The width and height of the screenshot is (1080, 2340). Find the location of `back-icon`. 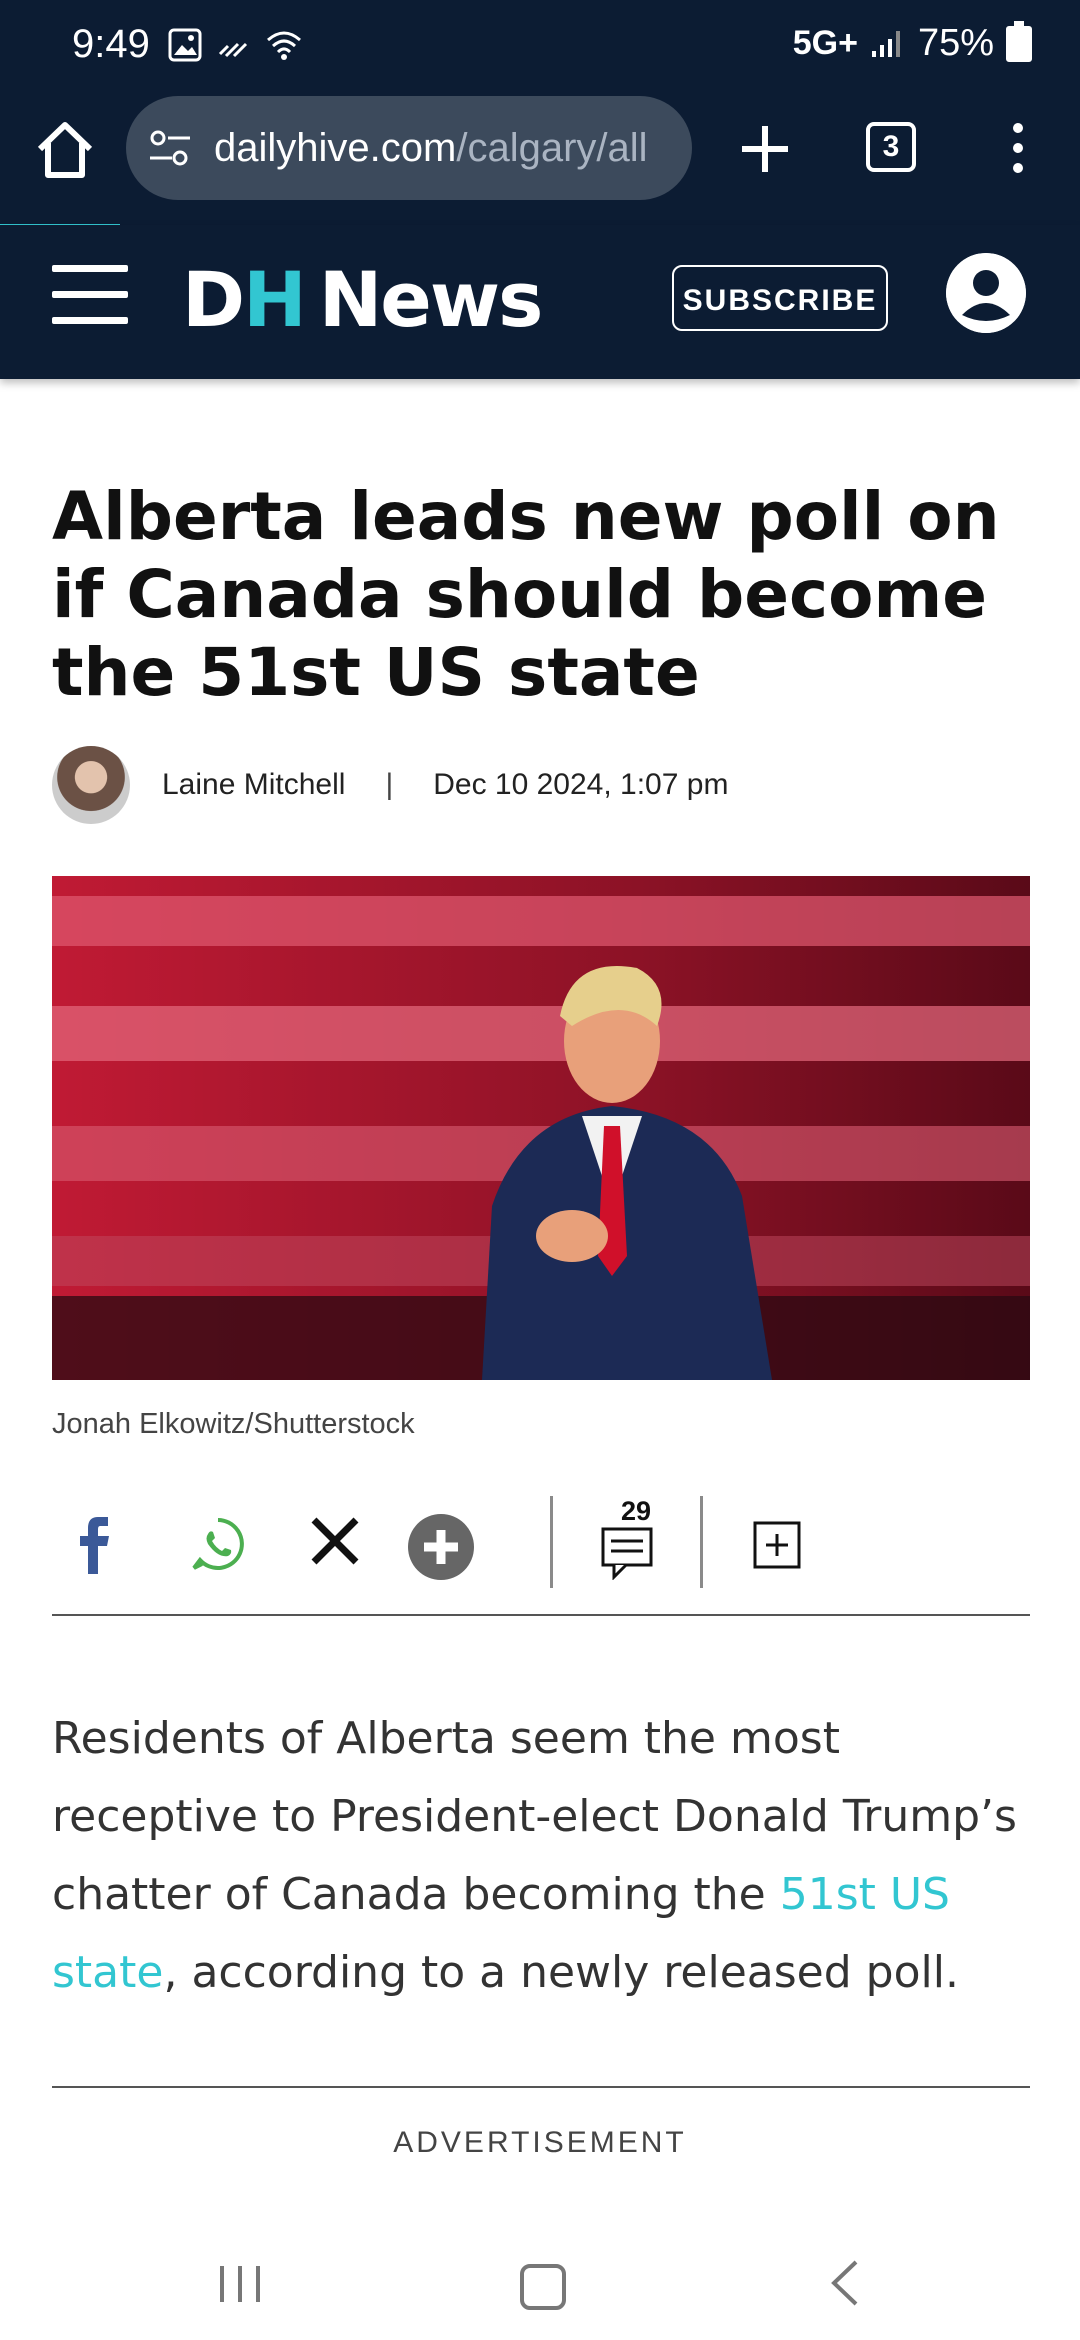

back-icon is located at coordinates (845, 2283).